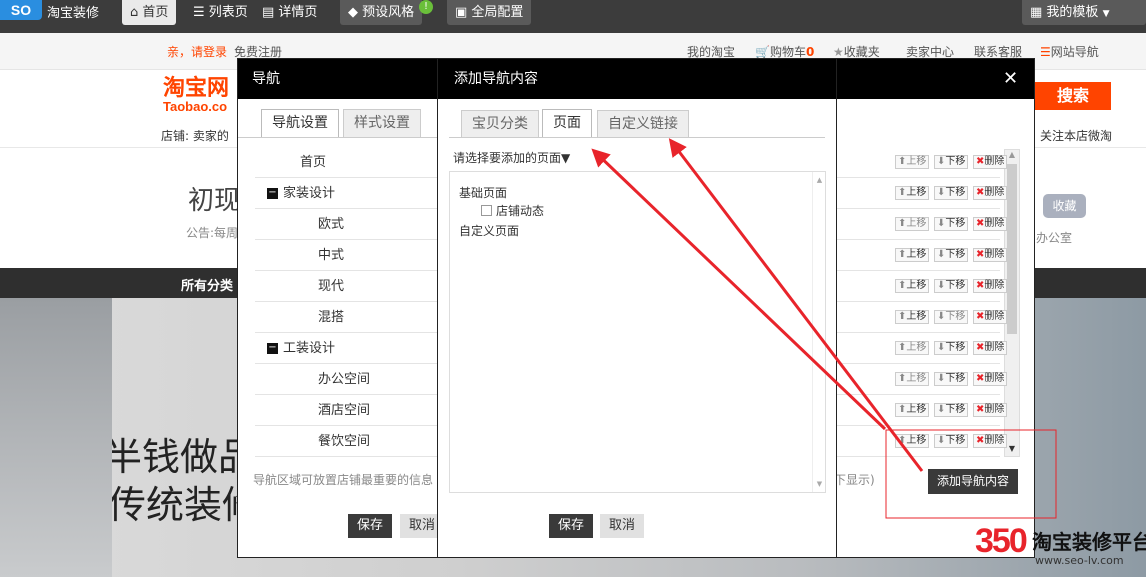 The height and width of the screenshot is (577, 1146). Describe the element at coordinates (971, 474) in the screenshot. I see `highlight-box` at that location.